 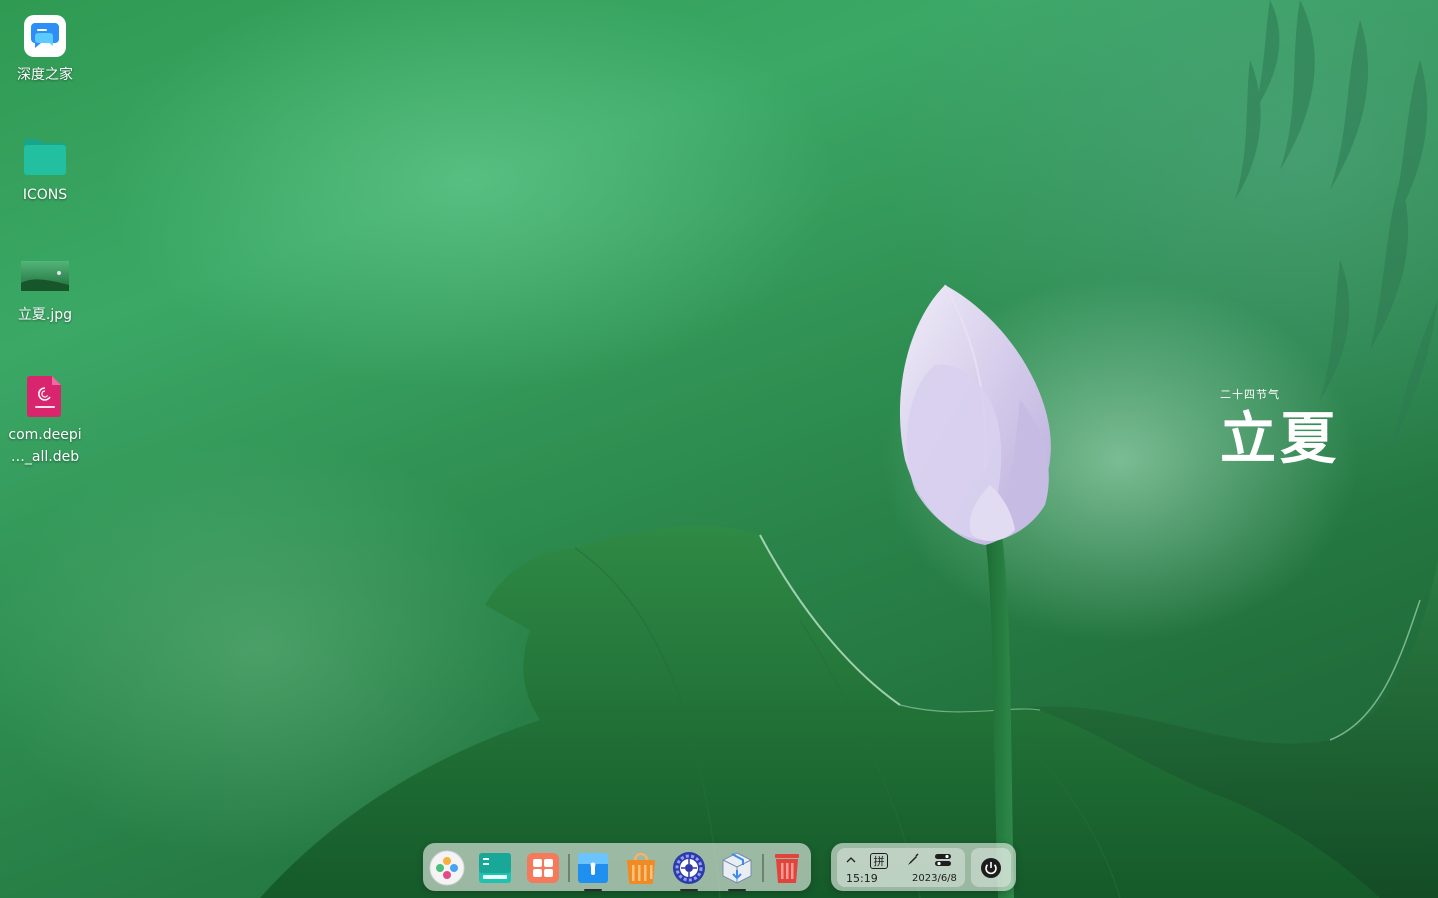 What do you see at coordinates (851, 860) in the screenshot?
I see `chevron-up-icon` at bounding box center [851, 860].